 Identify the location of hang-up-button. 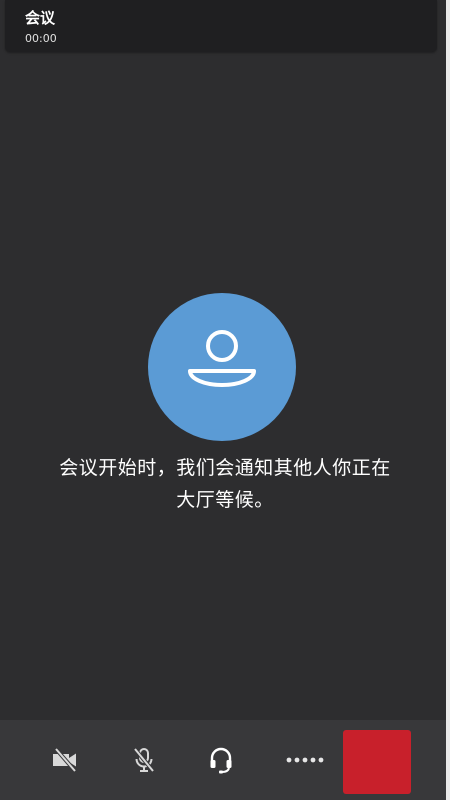
(377, 762).